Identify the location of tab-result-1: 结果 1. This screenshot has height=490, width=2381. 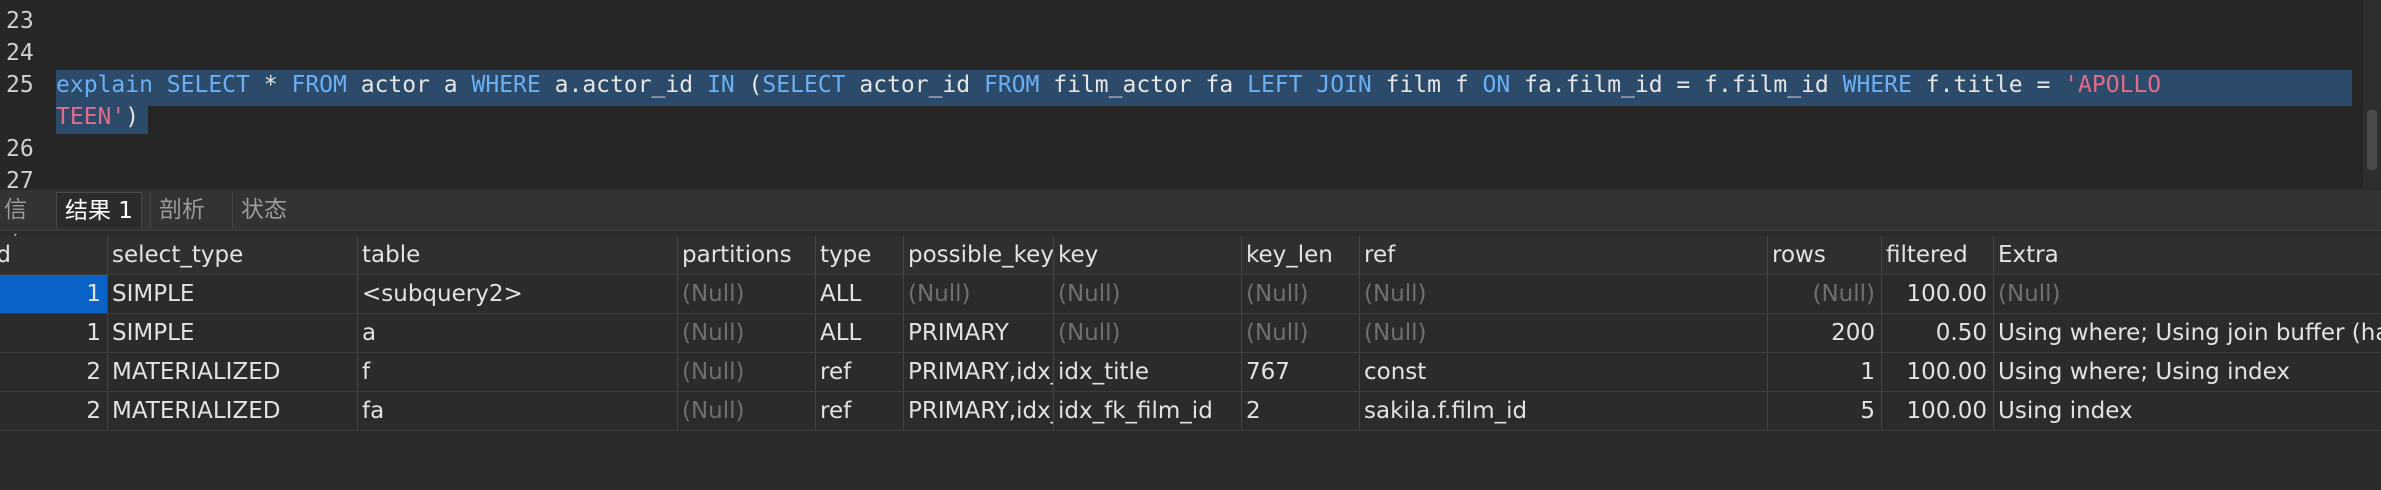
(99, 210).